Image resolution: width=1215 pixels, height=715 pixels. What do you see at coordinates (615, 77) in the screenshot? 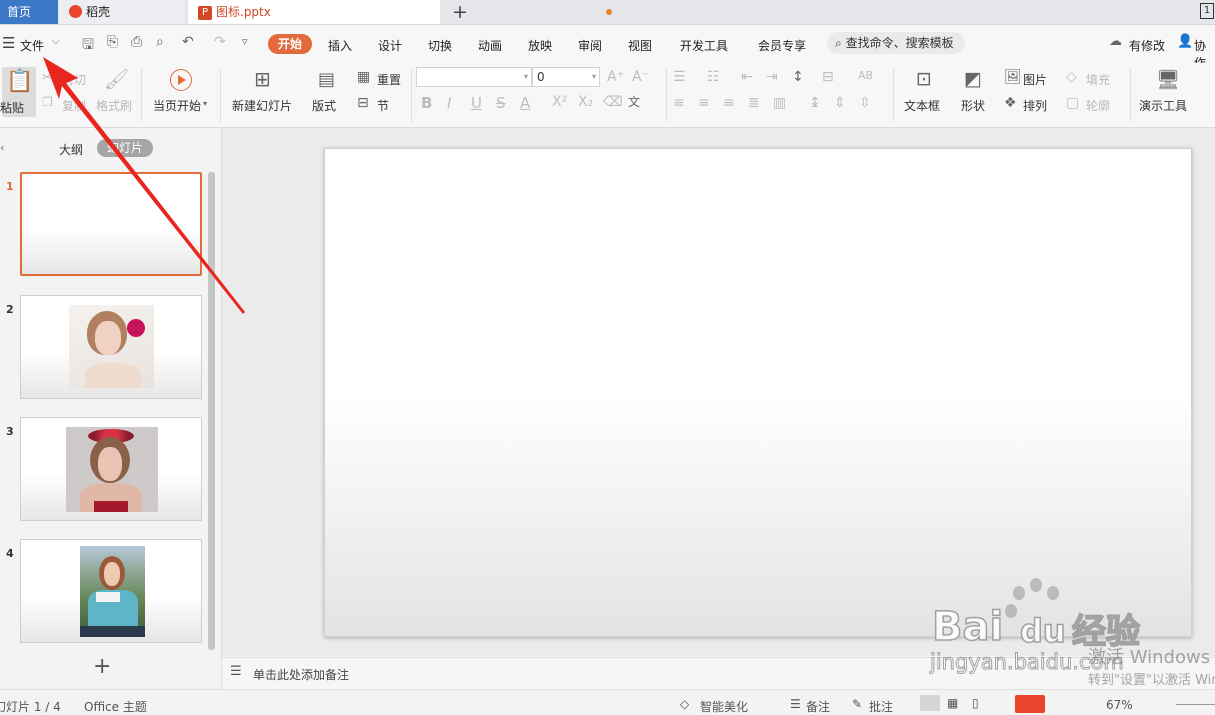
I see `increase-font-icon: A⁺` at bounding box center [615, 77].